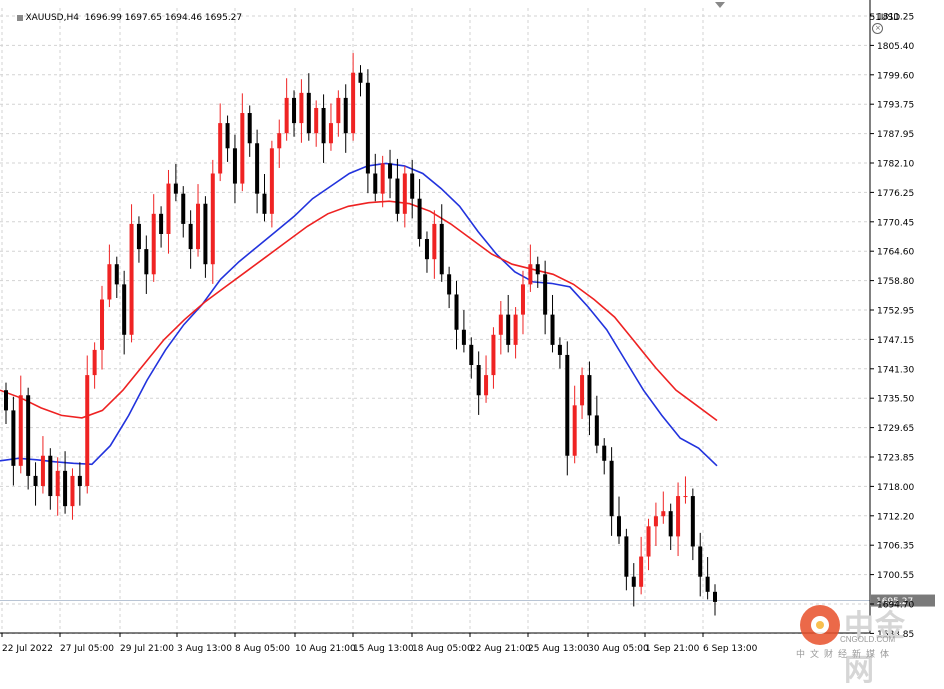  I want to click on scroll-arrow-icon, so click(720, 5).